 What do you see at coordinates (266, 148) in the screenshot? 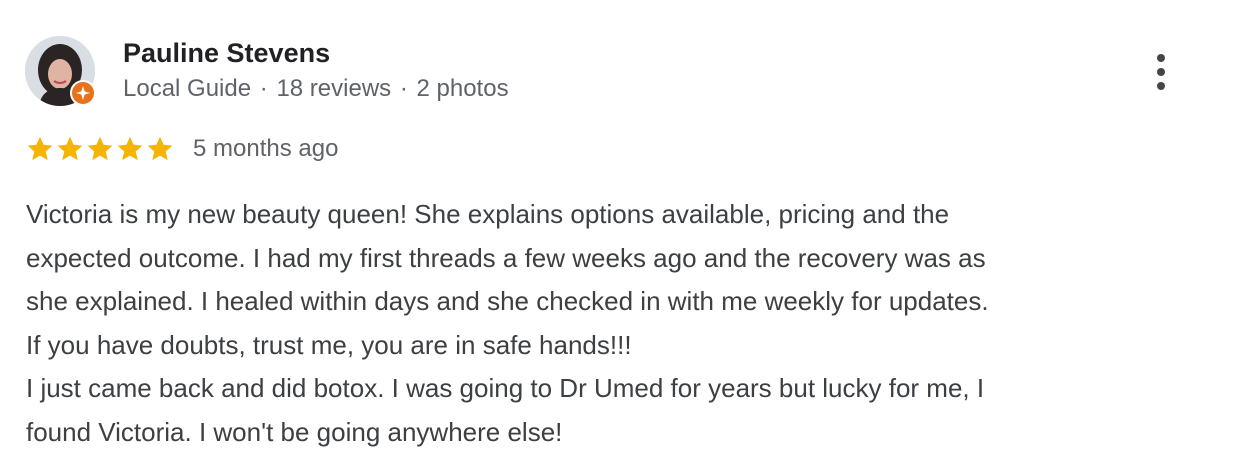
I see `review-date: 5 months ago` at bounding box center [266, 148].